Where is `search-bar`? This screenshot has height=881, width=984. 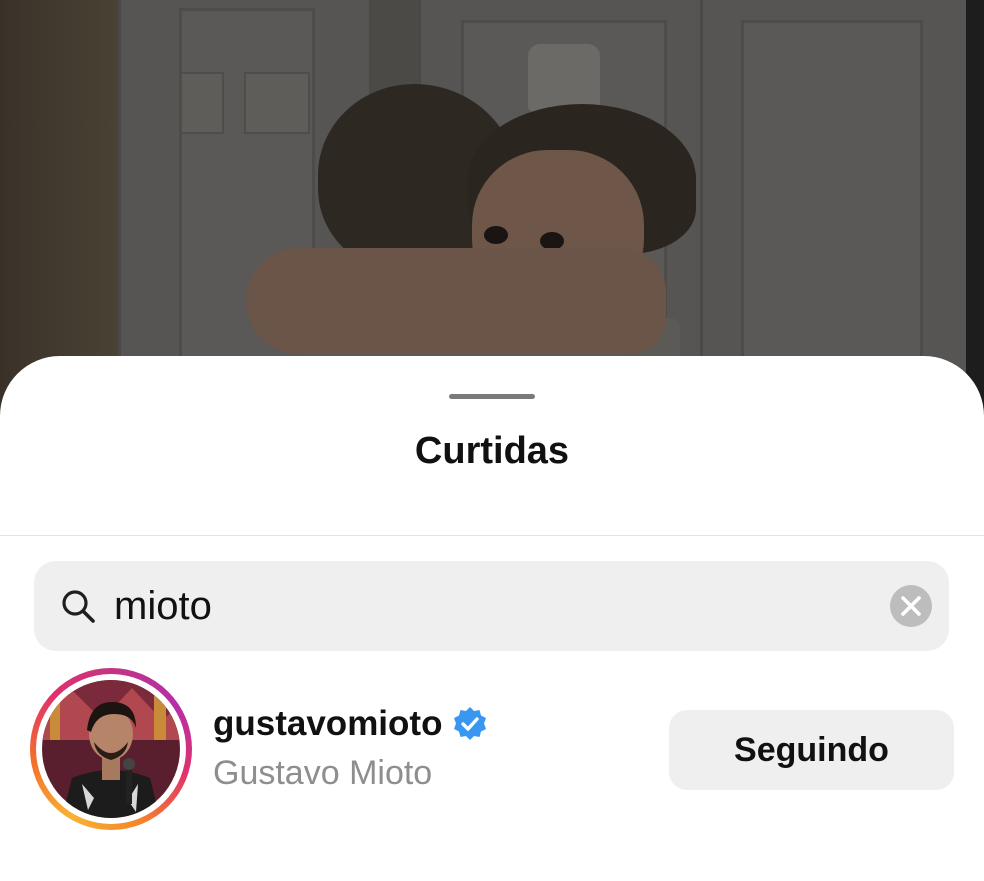
search-bar is located at coordinates (491, 606).